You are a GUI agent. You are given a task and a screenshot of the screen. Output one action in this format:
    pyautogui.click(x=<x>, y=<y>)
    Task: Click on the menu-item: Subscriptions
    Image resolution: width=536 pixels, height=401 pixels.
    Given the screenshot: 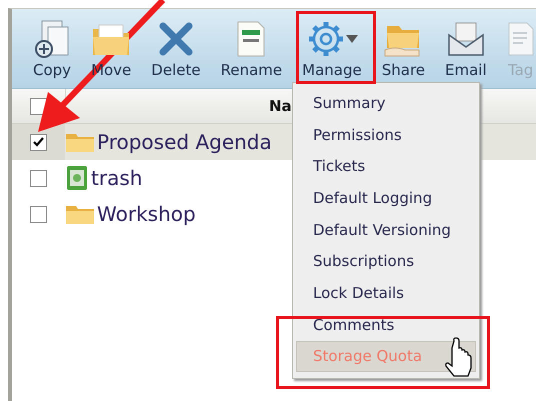 What is the action you would take?
    pyautogui.click(x=386, y=261)
    